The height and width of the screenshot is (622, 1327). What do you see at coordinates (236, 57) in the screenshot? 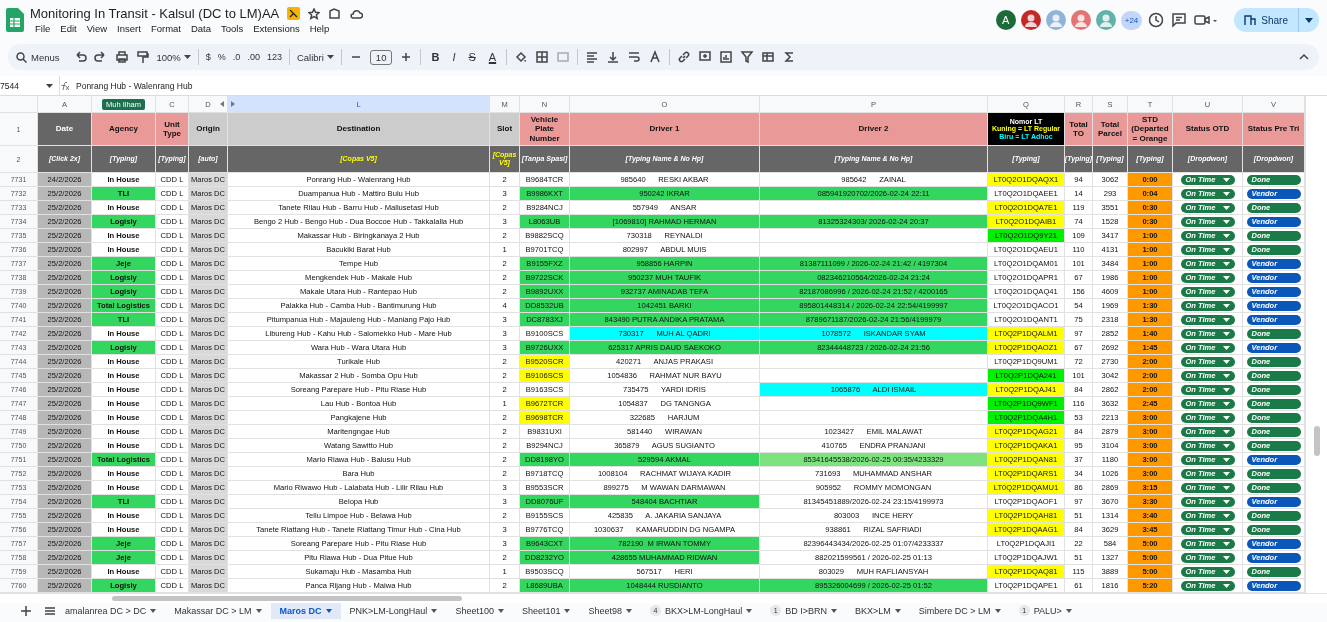
I see `format-button: .0` at bounding box center [236, 57].